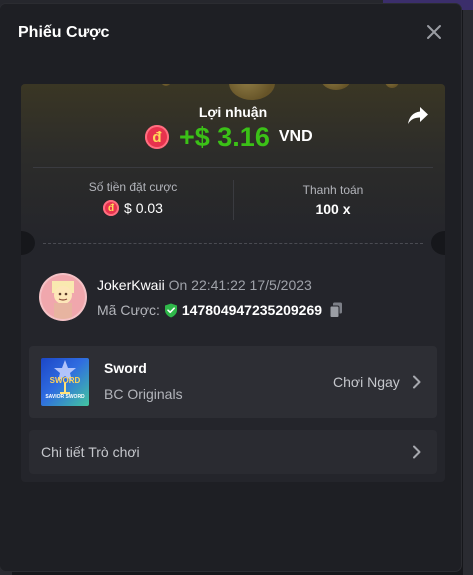  I want to click on bet-id-label: Mã Cược:, so click(128, 310).